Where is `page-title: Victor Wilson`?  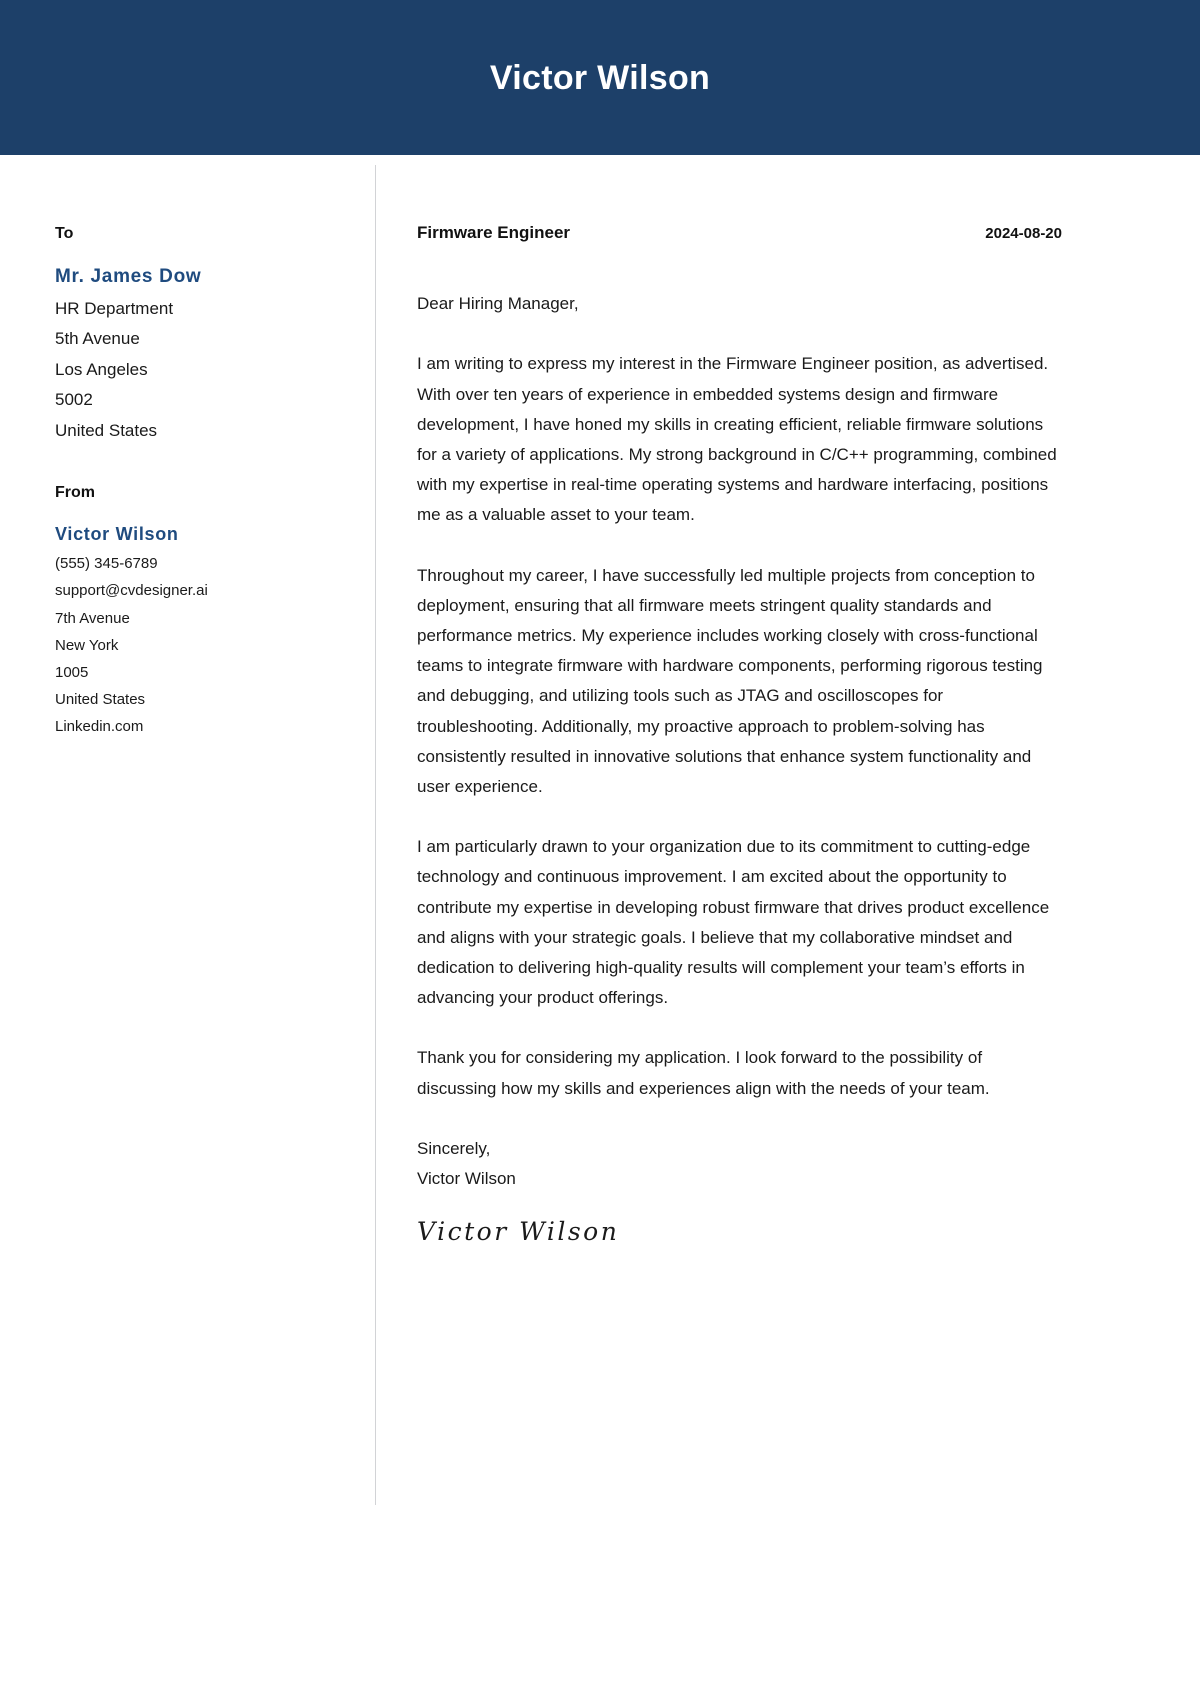 page-title: Victor Wilson is located at coordinates (600, 77).